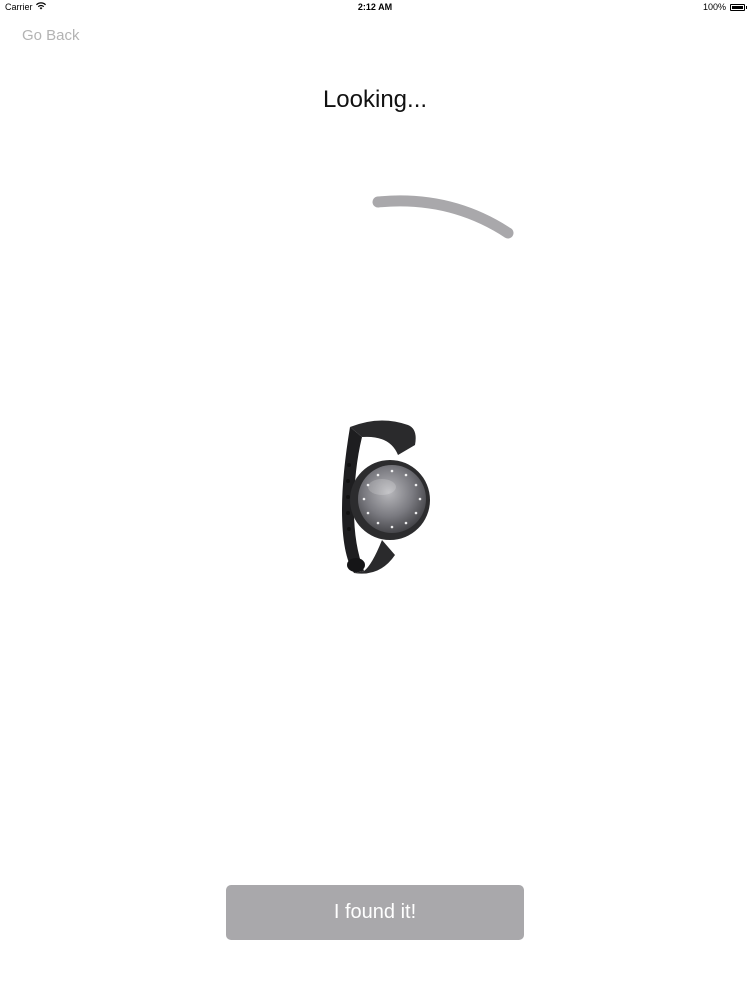 The width and height of the screenshot is (750, 1000). Describe the element at coordinates (714, 7) in the screenshot. I see `battery-percent: 100%` at that location.